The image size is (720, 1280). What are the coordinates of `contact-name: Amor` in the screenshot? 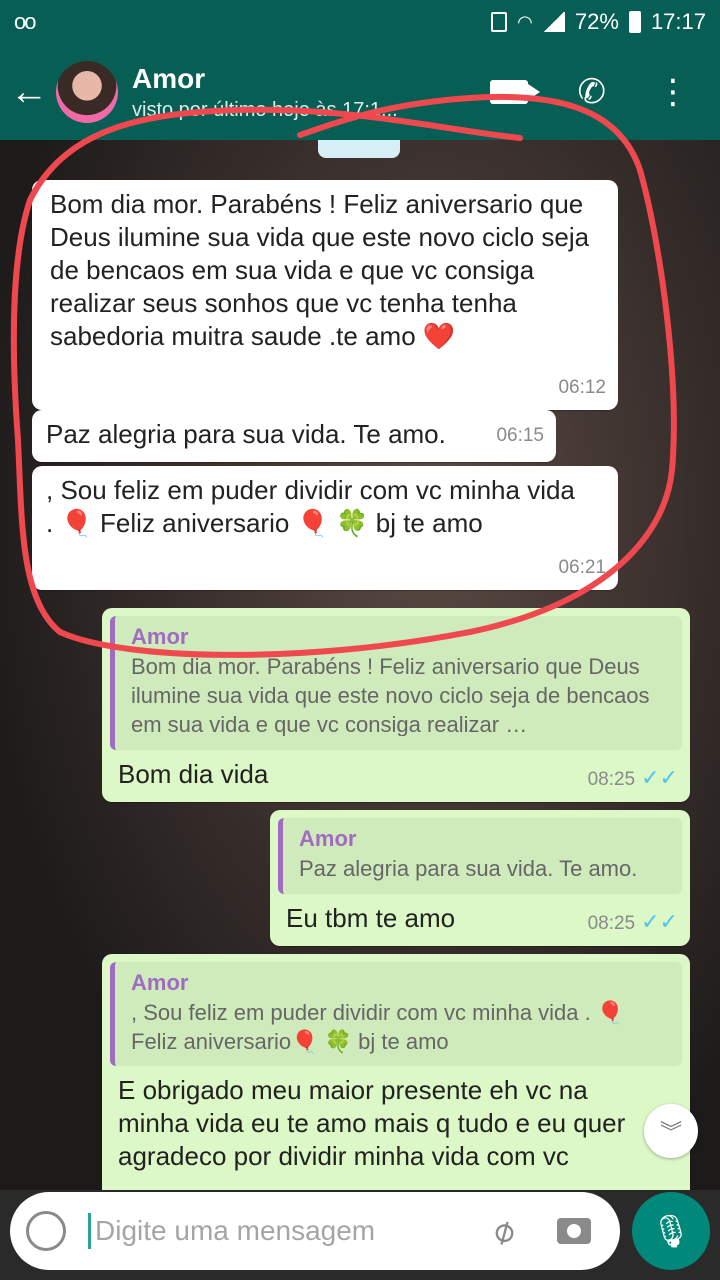 It's located at (169, 78).